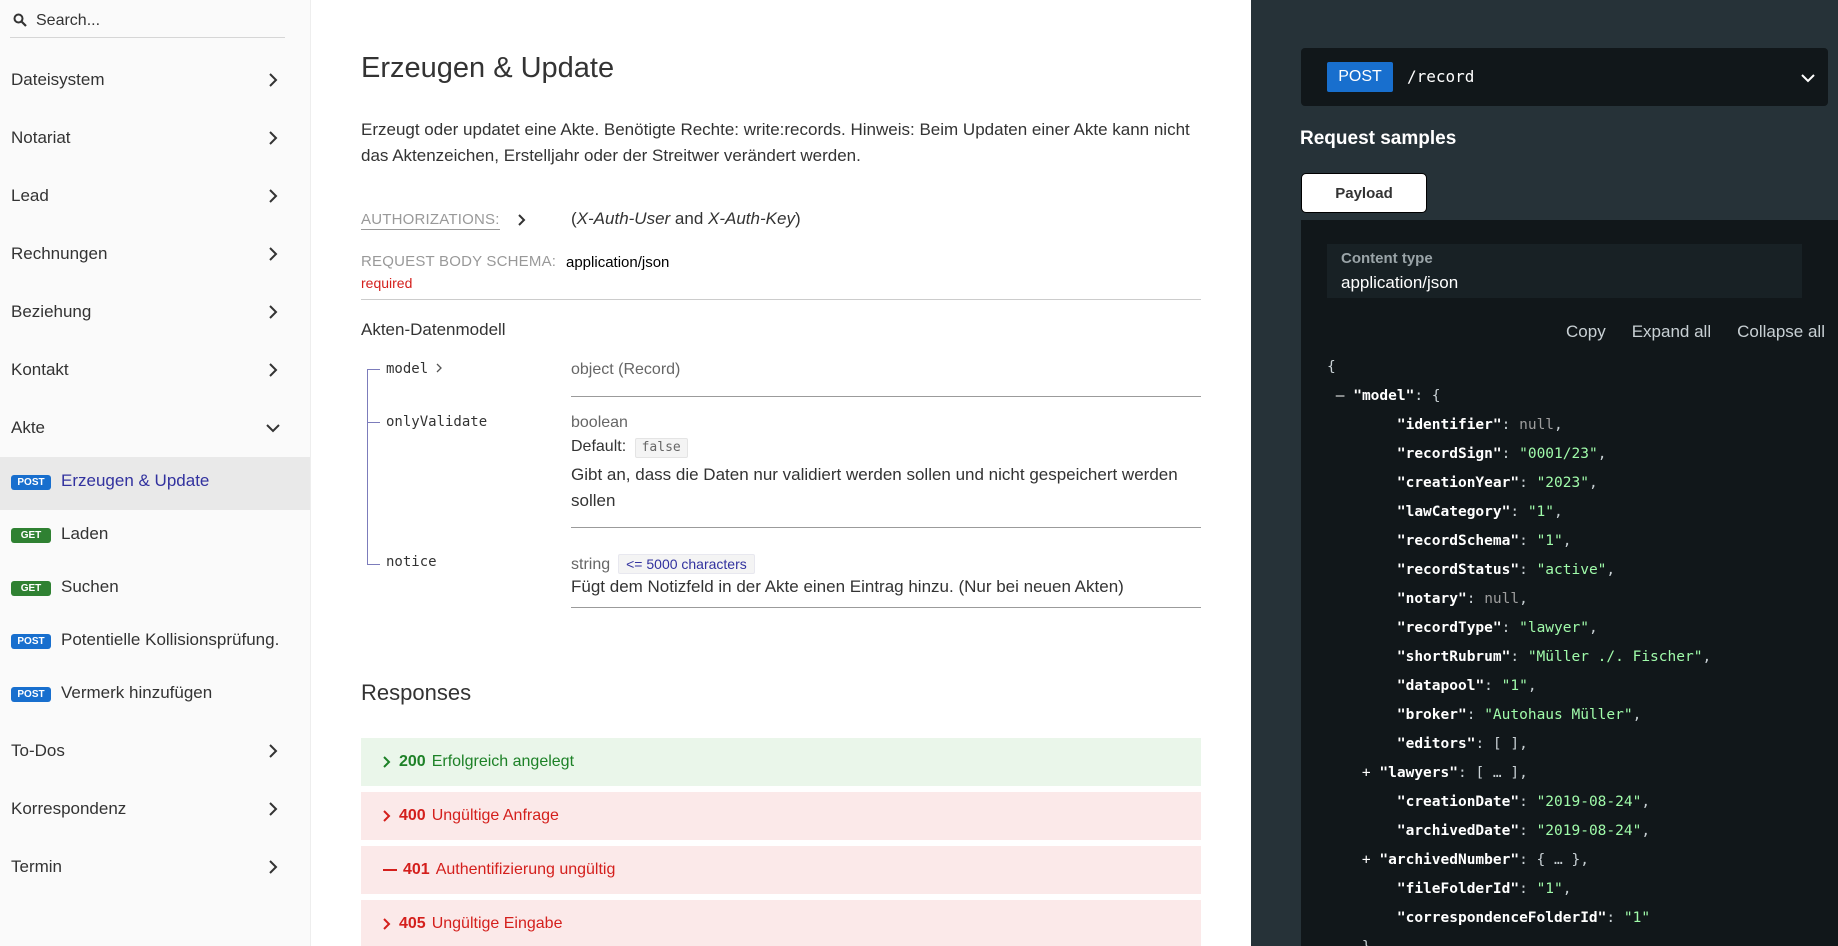 The height and width of the screenshot is (946, 1838). Describe the element at coordinates (1453, 657) in the screenshot. I see `json-key: "shortRubrum"` at that location.